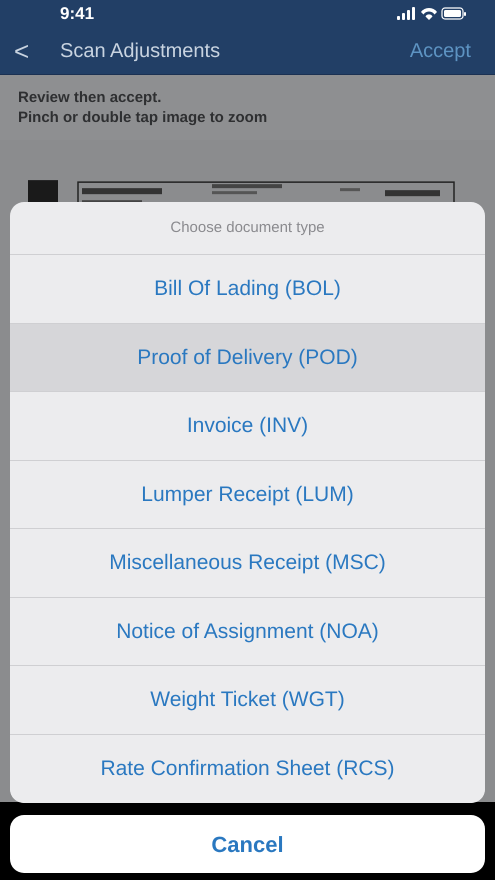 This screenshot has width=495, height=880. What do you see at coordinates (247, 844) in the screenshot?
I see `cancel-button: Cancel` at bounding box center [247, 844].